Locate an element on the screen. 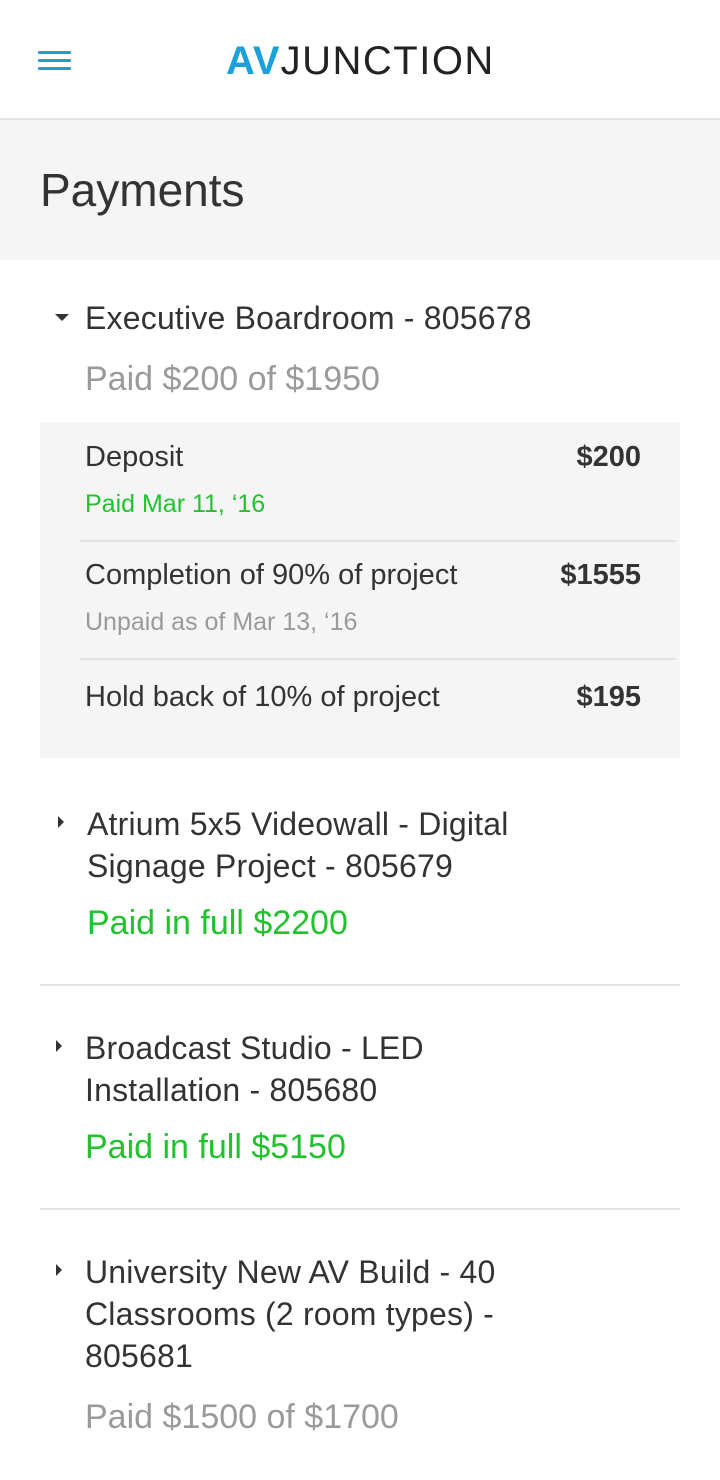  project-payment-status: Paid in full $2200 is located at coordinates (217, 923).